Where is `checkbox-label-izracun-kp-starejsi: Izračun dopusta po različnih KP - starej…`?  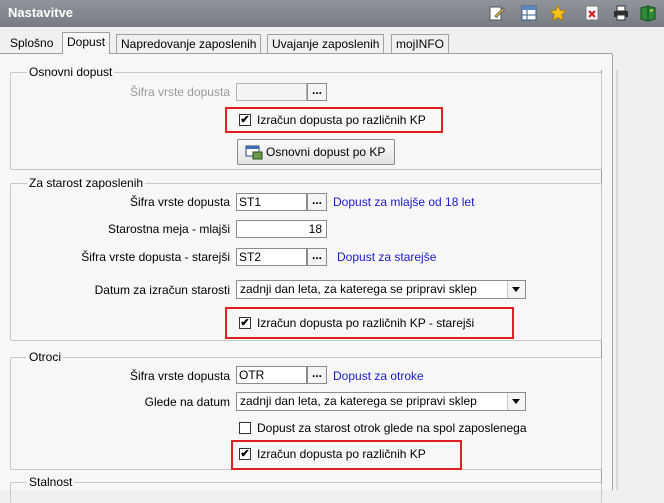
checkbox-label-izracun-kp-starejsi: Izračun dopusta po različnih KP - starej… is located at coordinates (366, 323).